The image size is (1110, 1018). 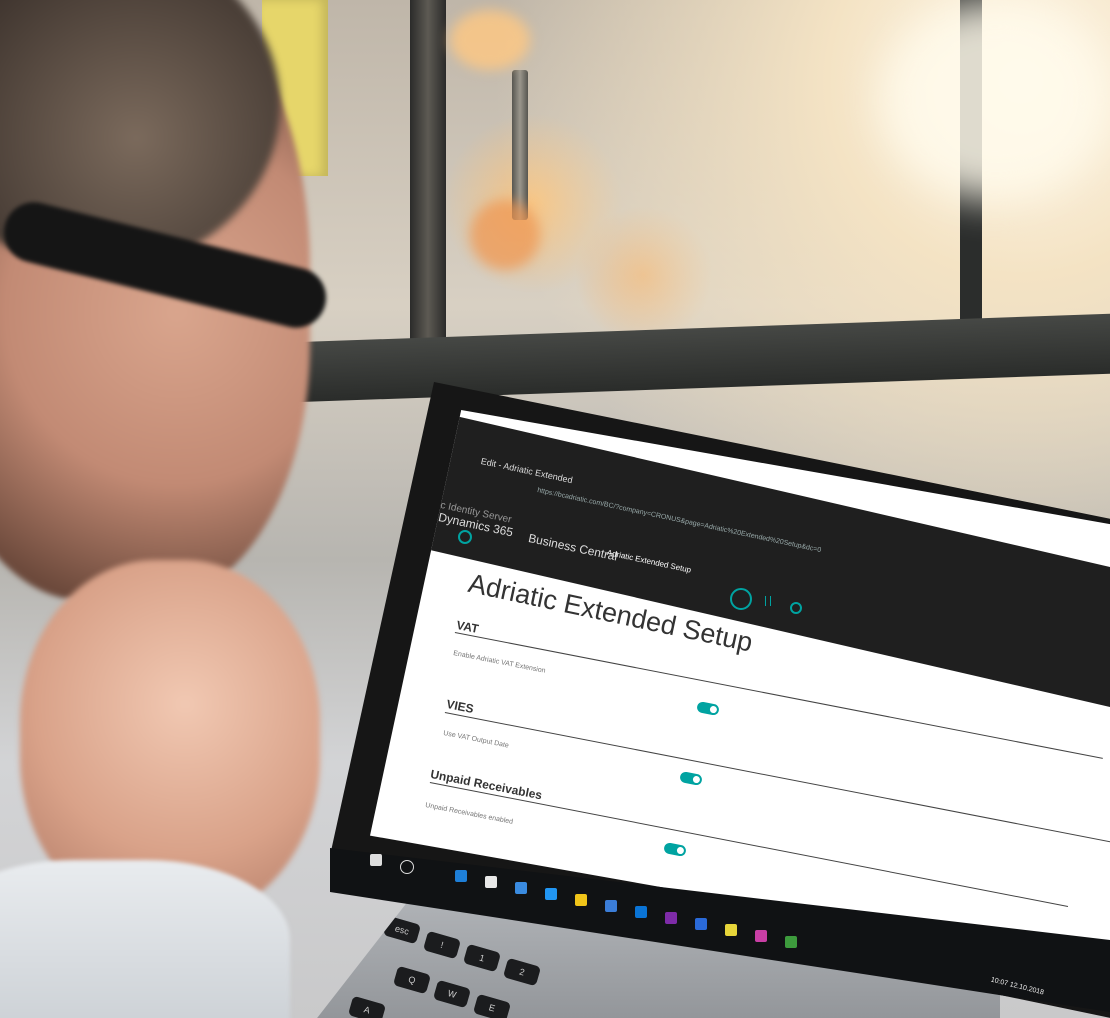 I want to click on edge-icon, so click(x=461, y=876).